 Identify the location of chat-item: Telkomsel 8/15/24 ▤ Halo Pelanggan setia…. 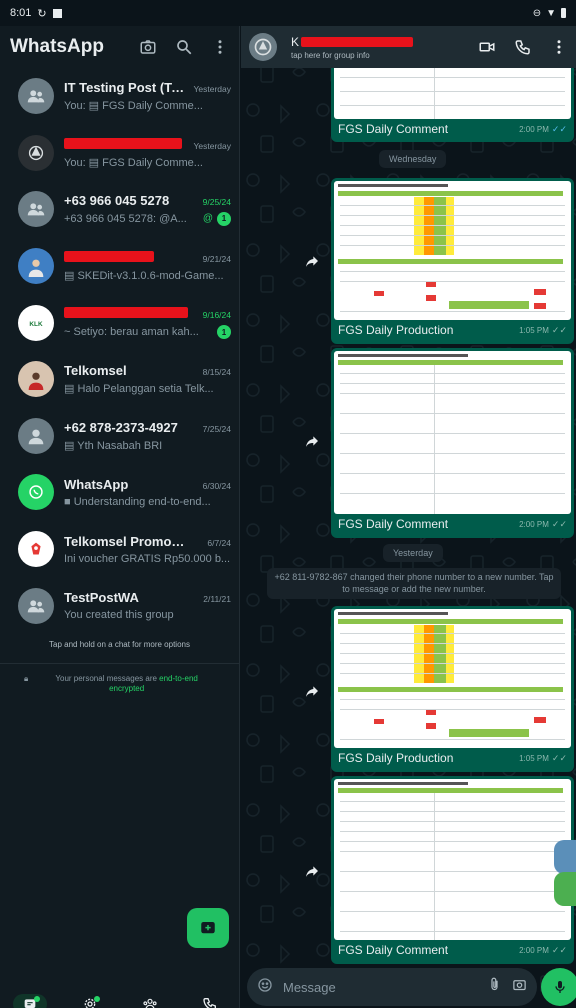
(119, 379).